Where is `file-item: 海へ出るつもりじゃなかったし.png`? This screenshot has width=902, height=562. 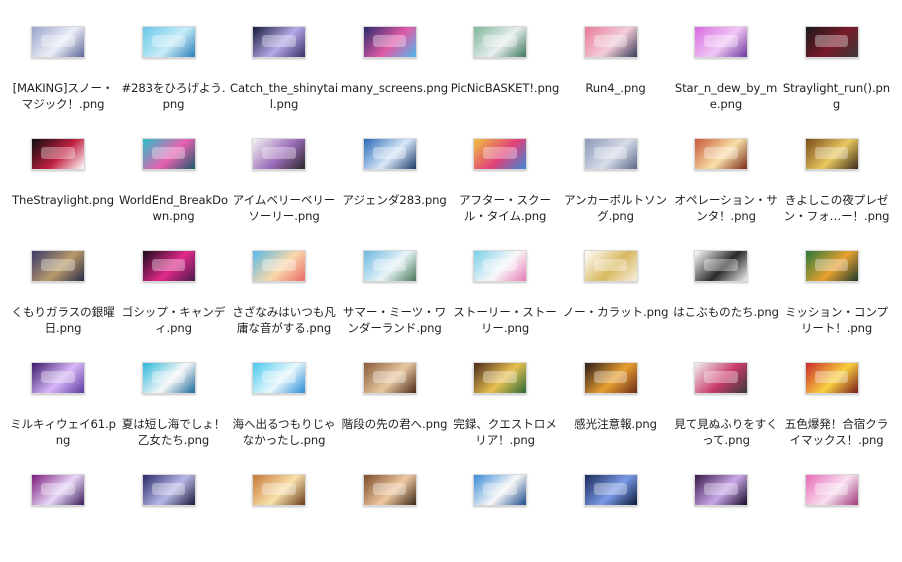
file-item: 海へ出るつもりじゃなかったし.png is located at coordinates (284, 394).